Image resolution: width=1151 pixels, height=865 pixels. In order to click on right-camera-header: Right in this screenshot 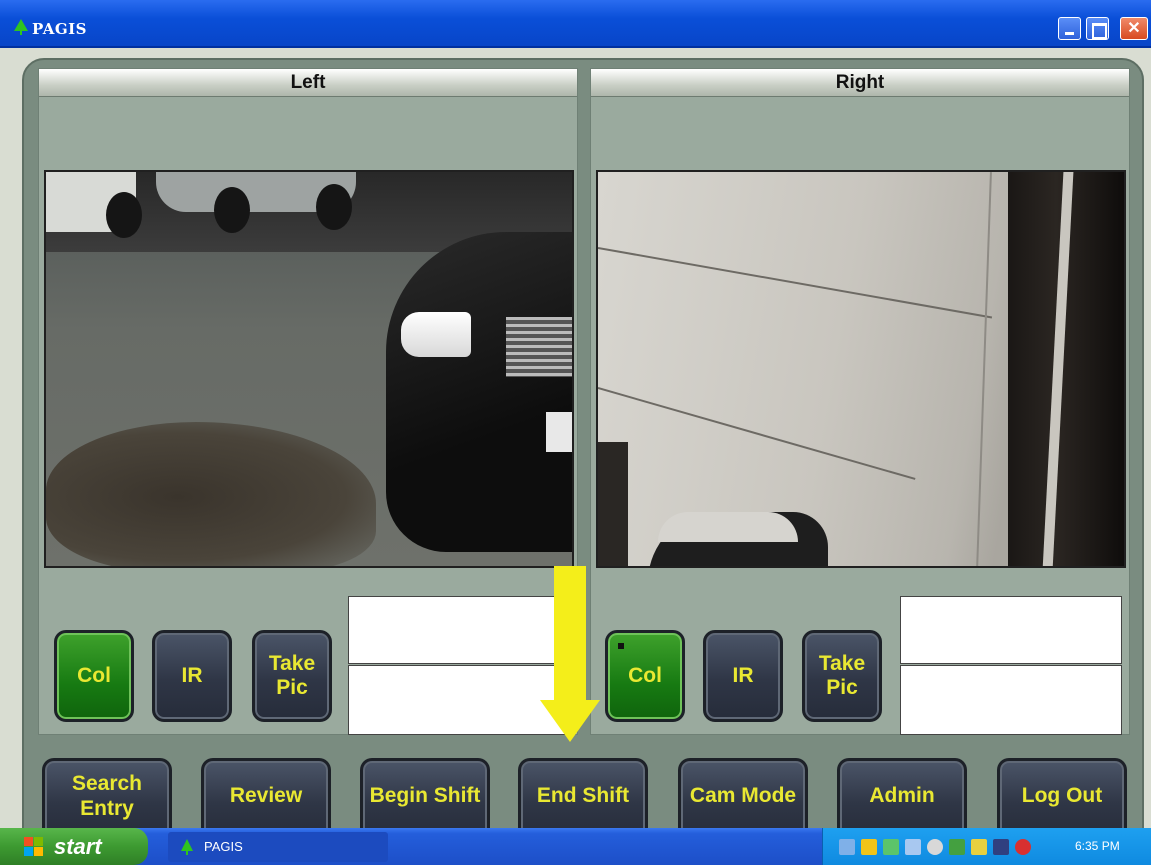, I will do `click(860, 83)`.